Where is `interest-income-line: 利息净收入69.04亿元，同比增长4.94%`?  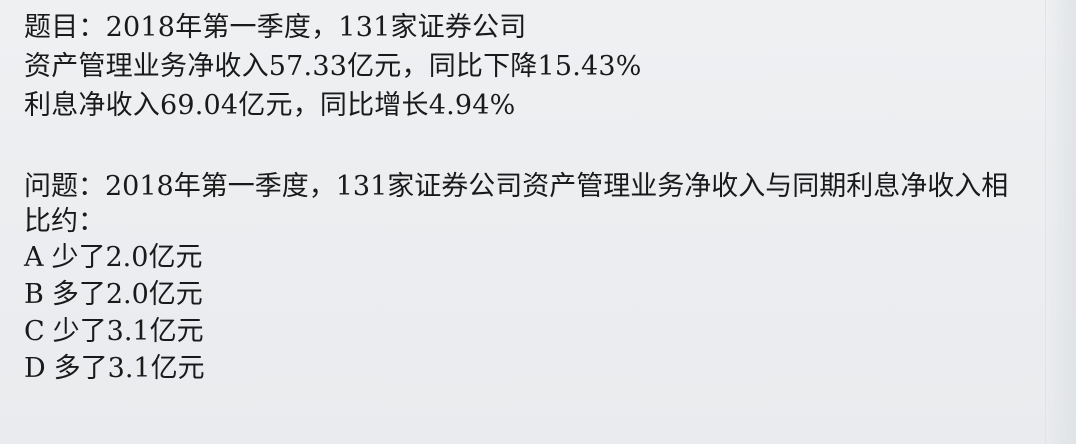 interest-income-line: 利息净收入69.04亿元，同比增长4.94% is located at coordinates (270, 105).